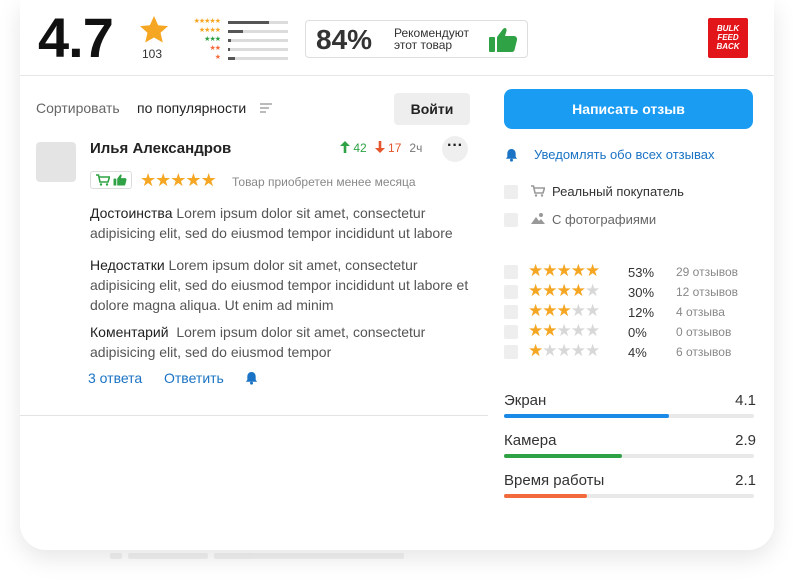 Image resolution: width=794 pixels, height=585 pixels. I want to click on arrow-down-icon, so click(379, 147).